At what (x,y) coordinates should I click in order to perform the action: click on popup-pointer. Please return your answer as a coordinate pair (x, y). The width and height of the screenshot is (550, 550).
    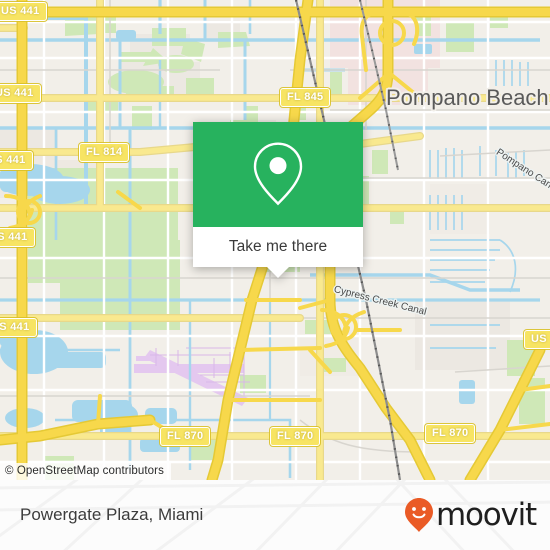
    Looking at the image, I should click on (278, 272).